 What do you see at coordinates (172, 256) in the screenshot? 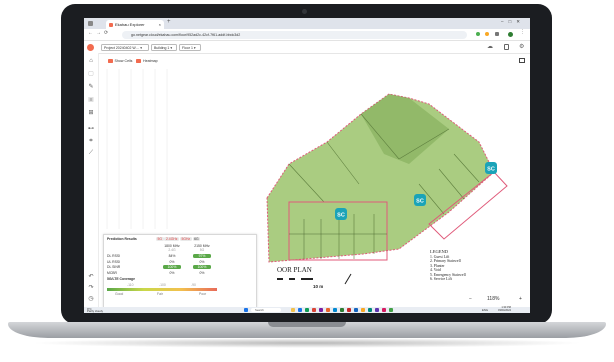
I see `row-value: 84%` at bounding box center [172, 256].